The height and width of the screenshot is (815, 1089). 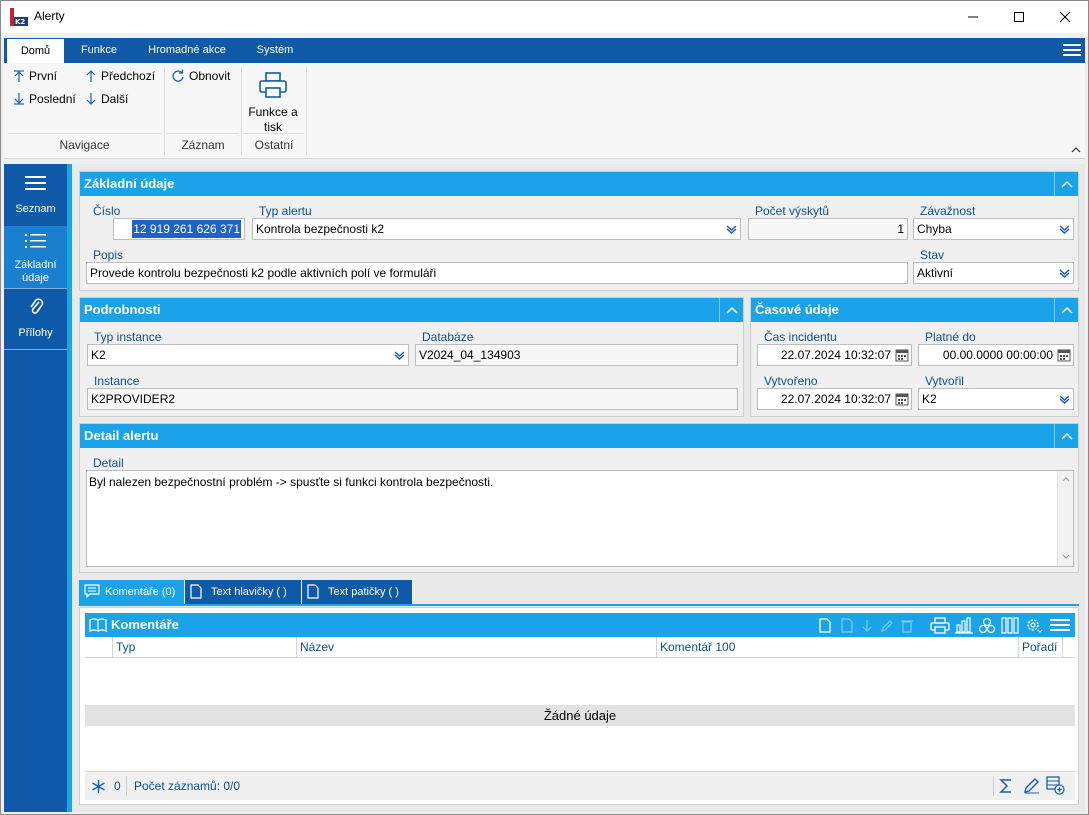 I want to click on column-header: Typ, so click(x=205, y=647).